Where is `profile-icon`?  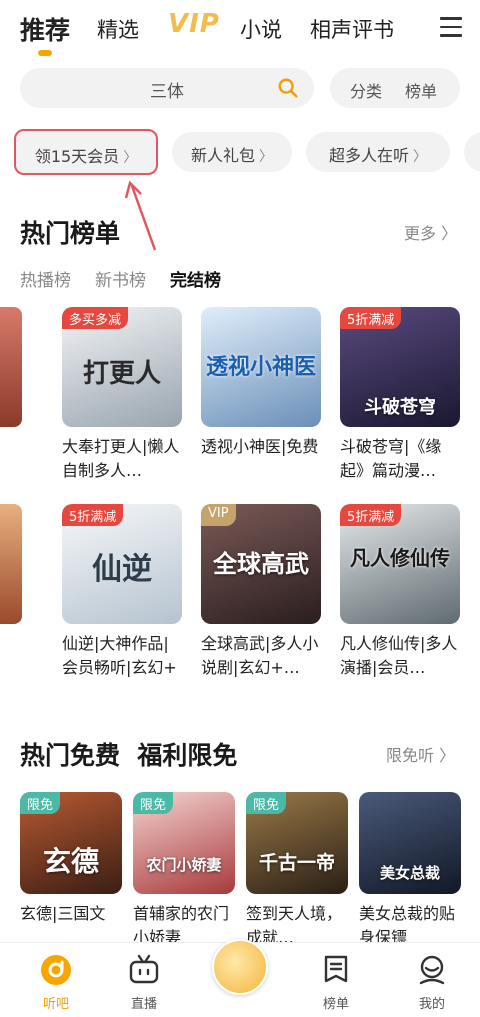 profile-icon is located at coordinates (432, 970).